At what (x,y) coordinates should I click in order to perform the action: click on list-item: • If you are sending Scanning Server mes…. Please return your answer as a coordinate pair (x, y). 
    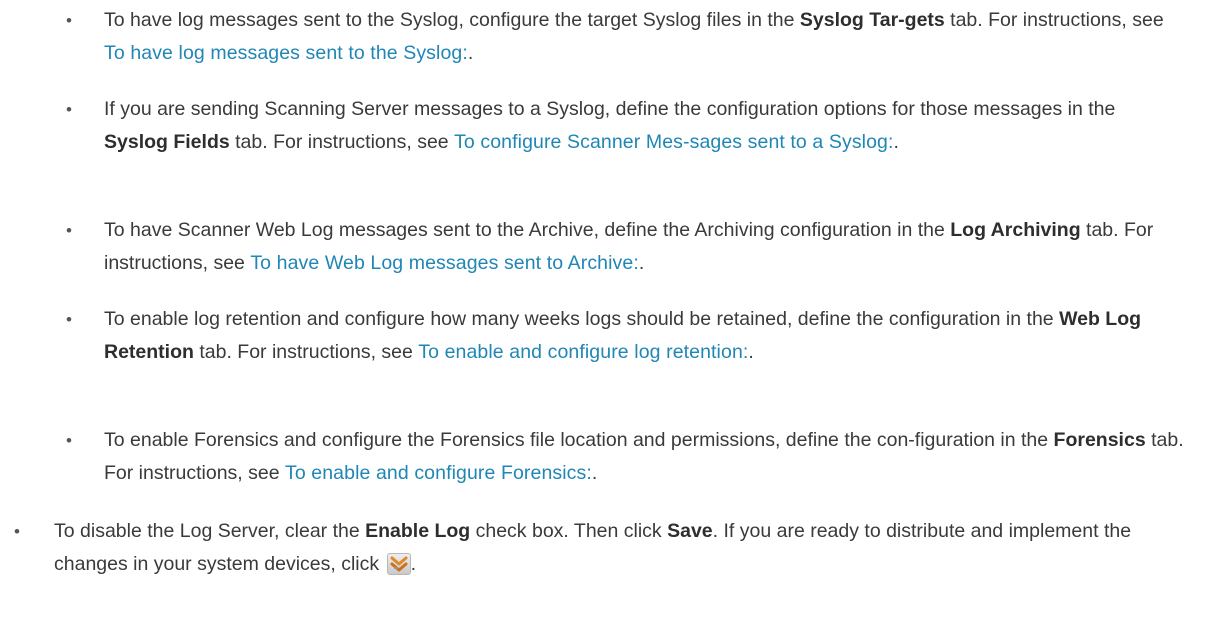
    Looking at the image, I should click on (625, 126).